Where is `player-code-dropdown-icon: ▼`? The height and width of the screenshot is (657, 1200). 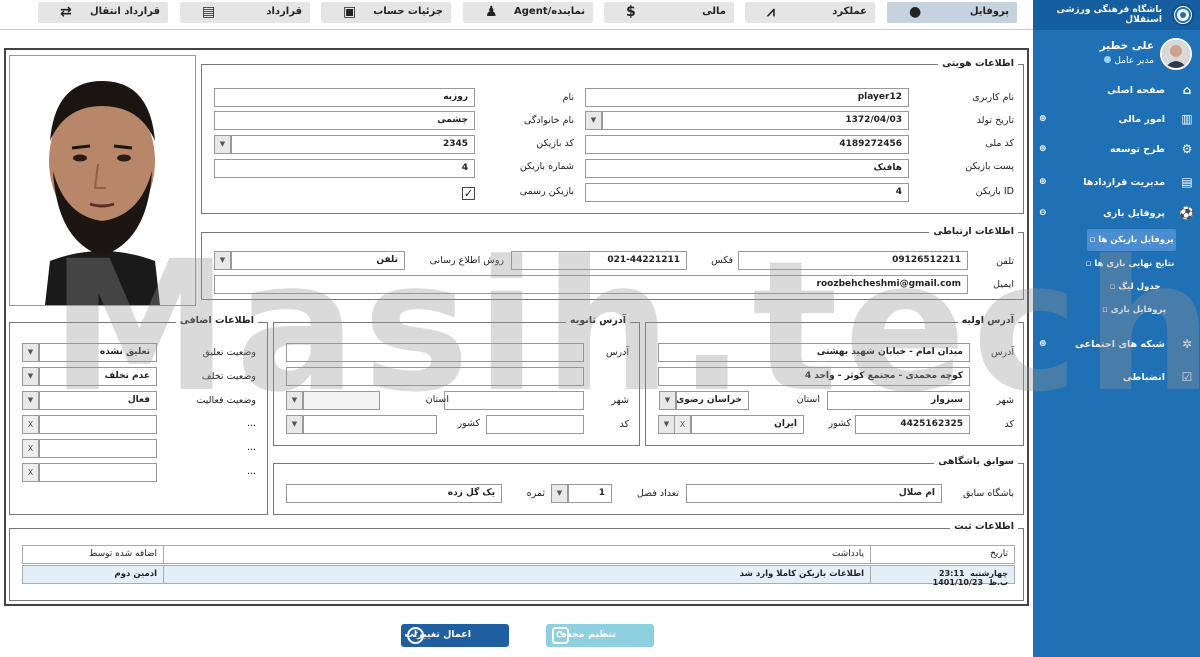 player-code-dropdown-icon: ▼ is located at coordinates (222, 144).